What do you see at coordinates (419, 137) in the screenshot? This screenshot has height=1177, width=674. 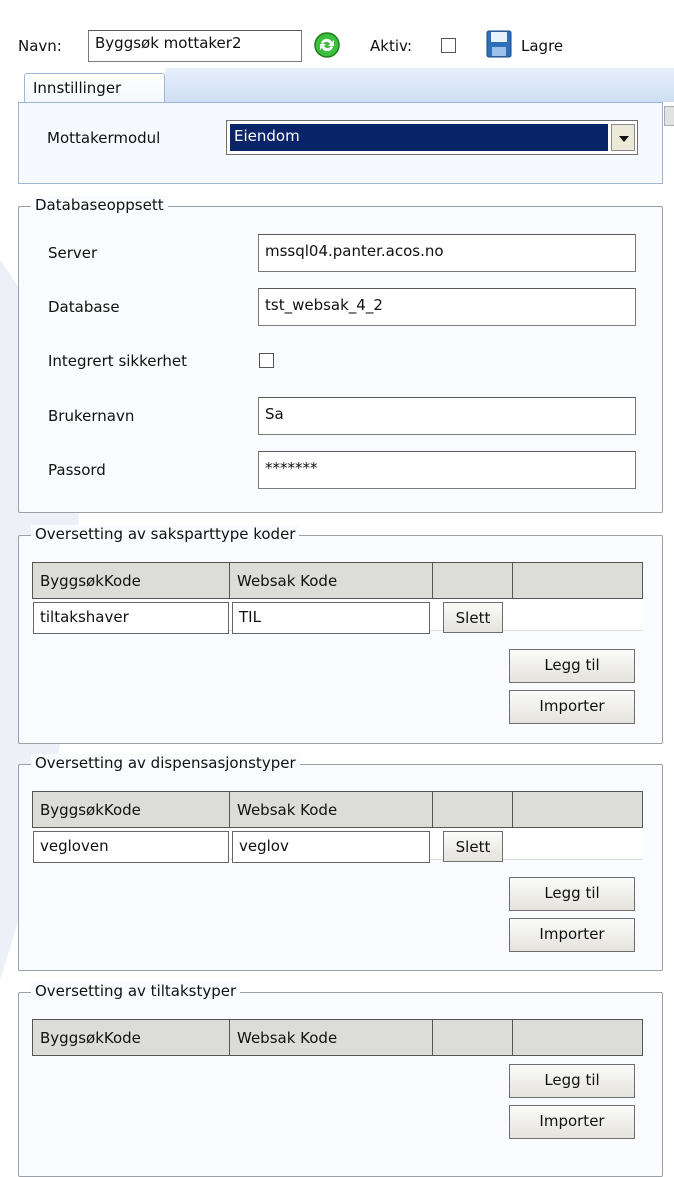 I see `receiver-module-value: Eiendom` at bounding box center [419, 137].